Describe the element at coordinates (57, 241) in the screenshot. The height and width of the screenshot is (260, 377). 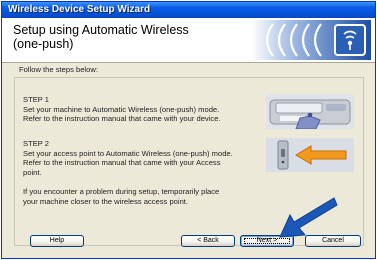
I see `help-button: Help` at that location.